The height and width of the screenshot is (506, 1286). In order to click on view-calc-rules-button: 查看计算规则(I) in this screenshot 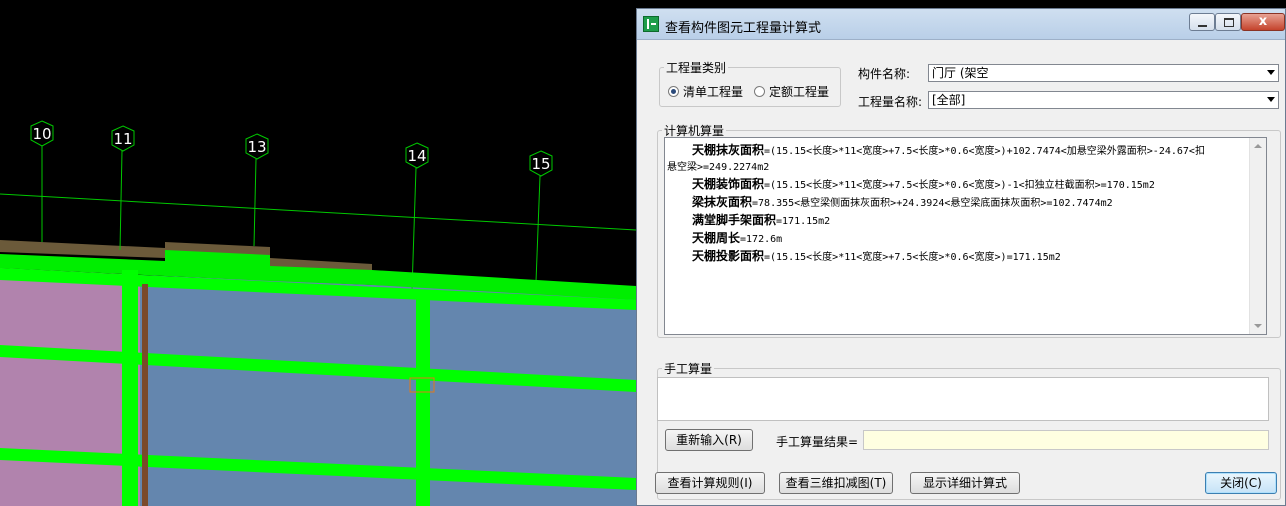, I will do `click(710, 483)`.